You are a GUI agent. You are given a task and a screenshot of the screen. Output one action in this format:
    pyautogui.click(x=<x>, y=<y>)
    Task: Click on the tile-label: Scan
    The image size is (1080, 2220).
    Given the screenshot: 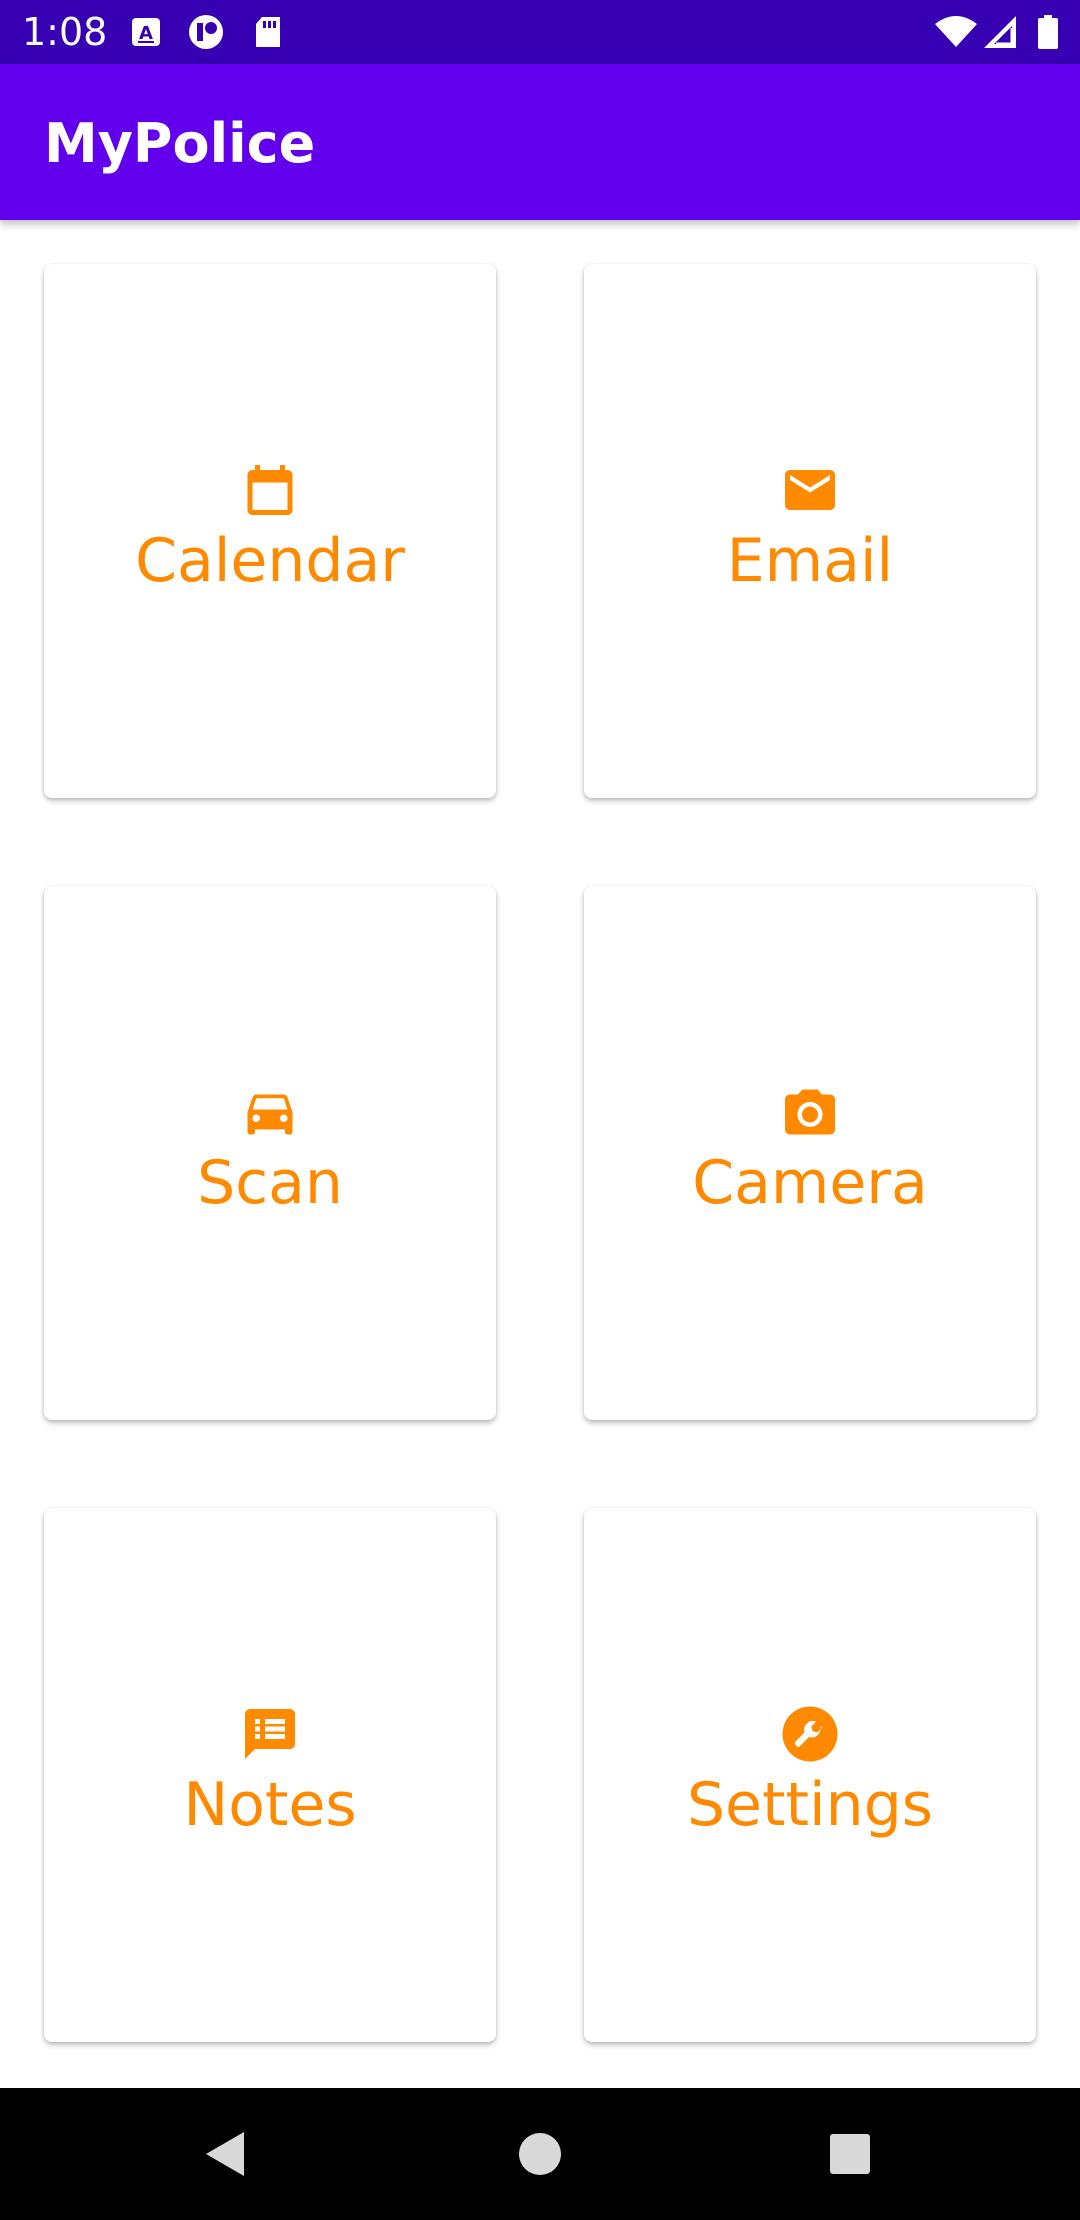 What is the action you would take?
    pyautogui.click(x=270, y=1183)
    